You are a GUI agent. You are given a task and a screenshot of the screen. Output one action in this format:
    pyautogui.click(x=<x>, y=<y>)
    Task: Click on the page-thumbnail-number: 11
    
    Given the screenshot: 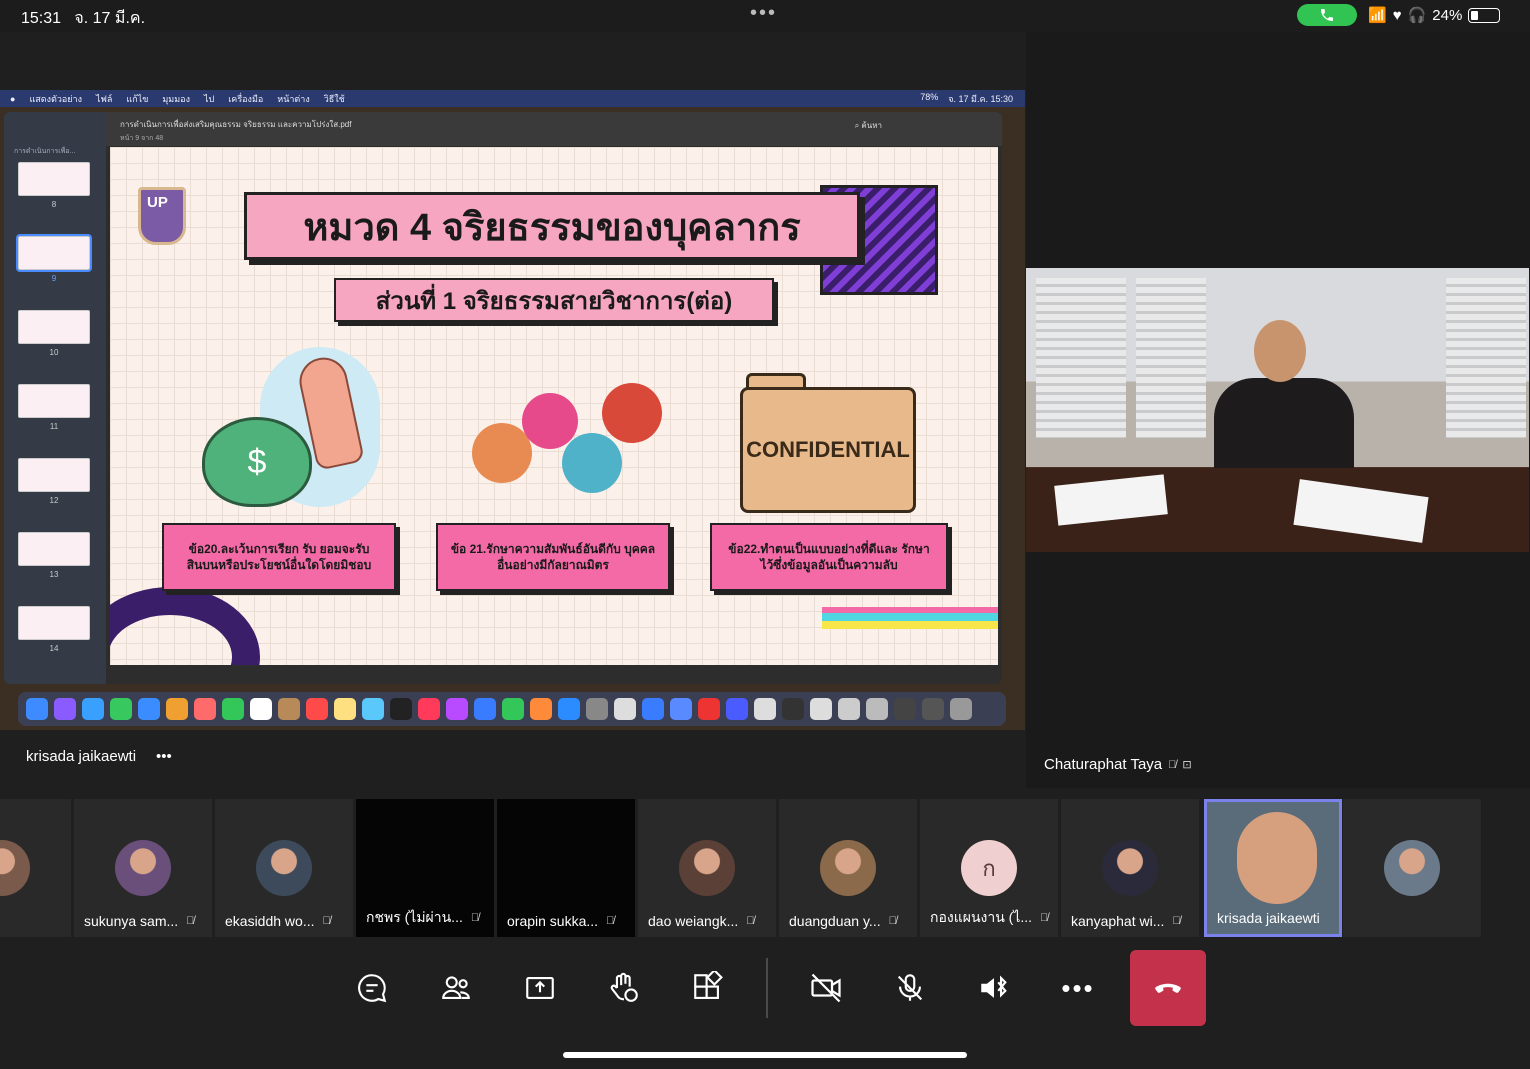 What is the action you would take?
    pyautogui.click(x=54, y=426)
    